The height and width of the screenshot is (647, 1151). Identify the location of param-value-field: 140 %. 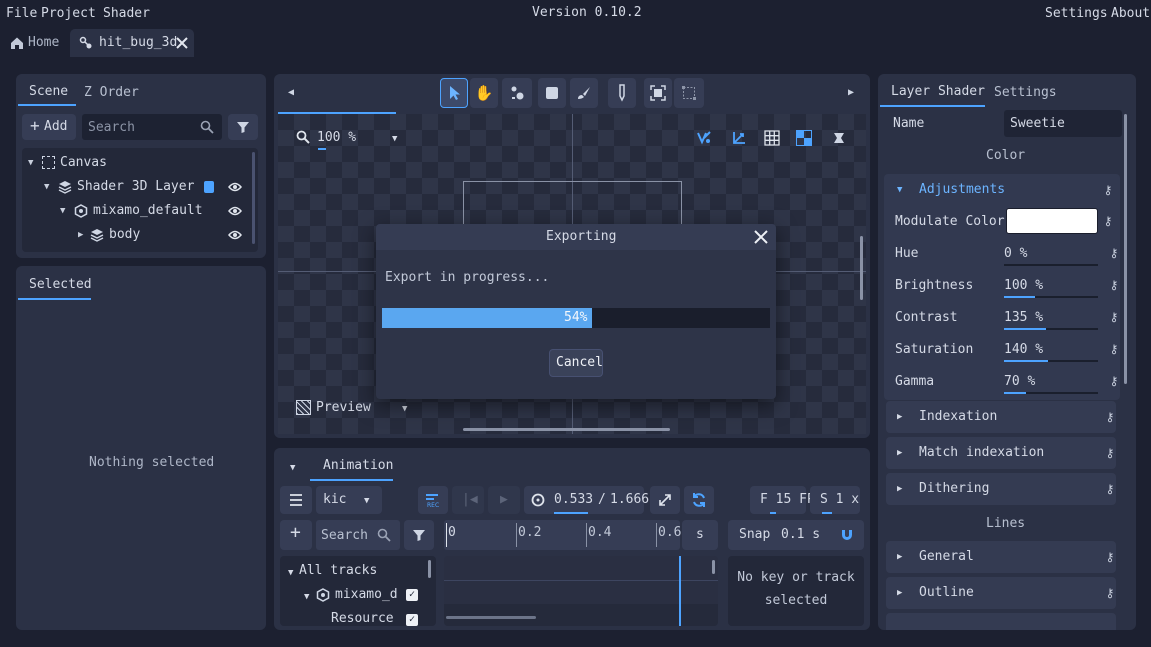
(1023, 350).